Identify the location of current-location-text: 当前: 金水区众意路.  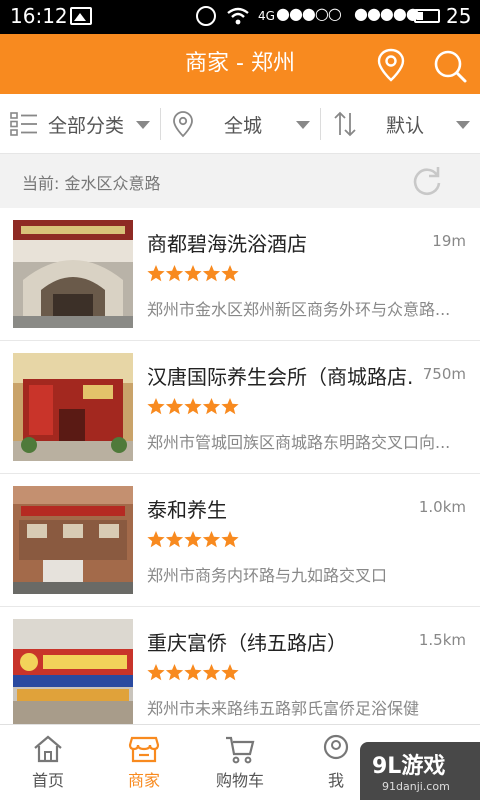
(91, 183).